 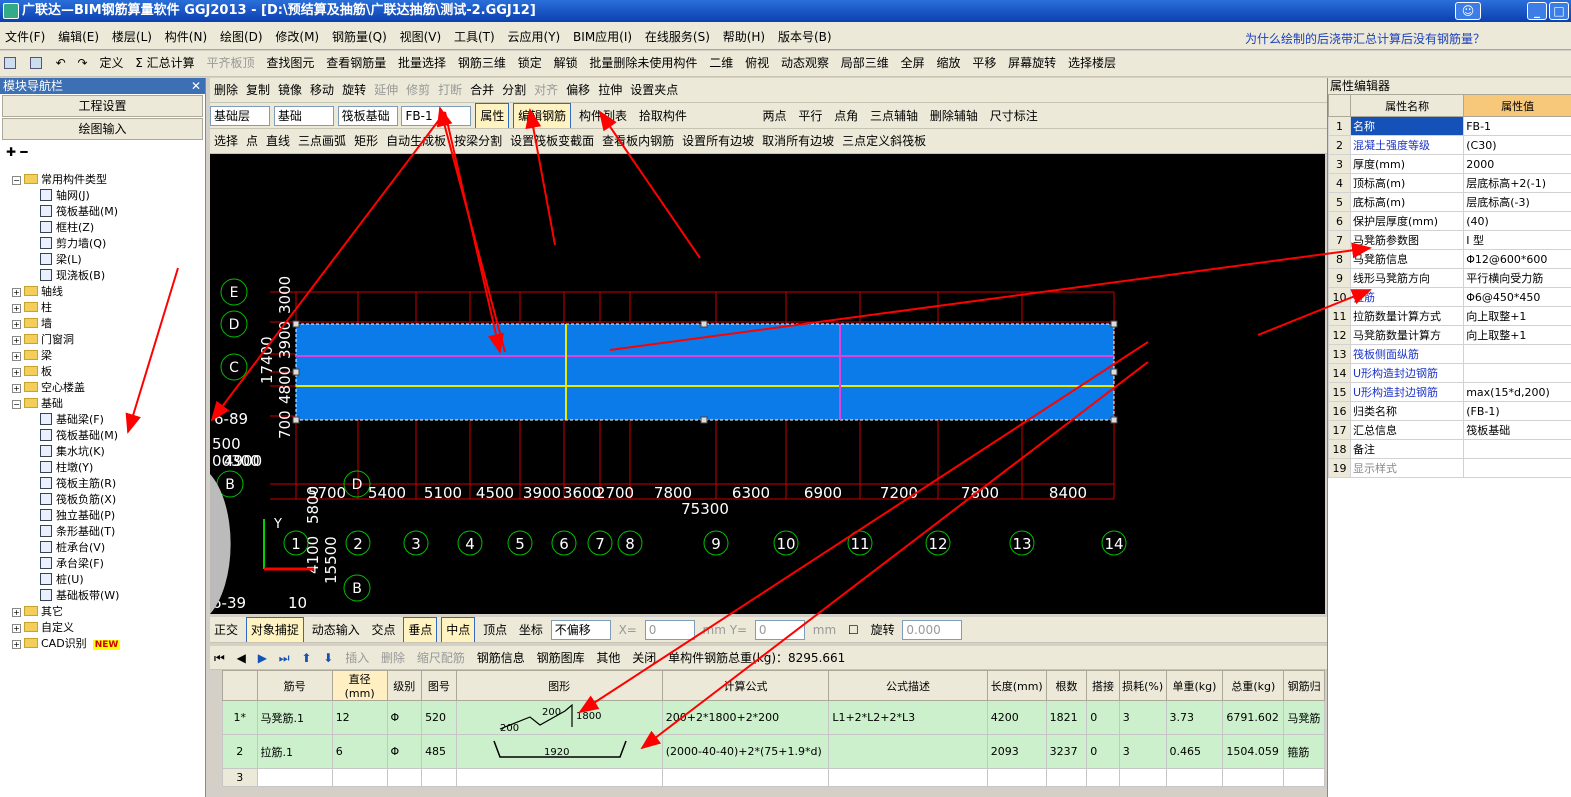 I want to click on property-row: 19 显示样式, so click(x=1449, y=468).